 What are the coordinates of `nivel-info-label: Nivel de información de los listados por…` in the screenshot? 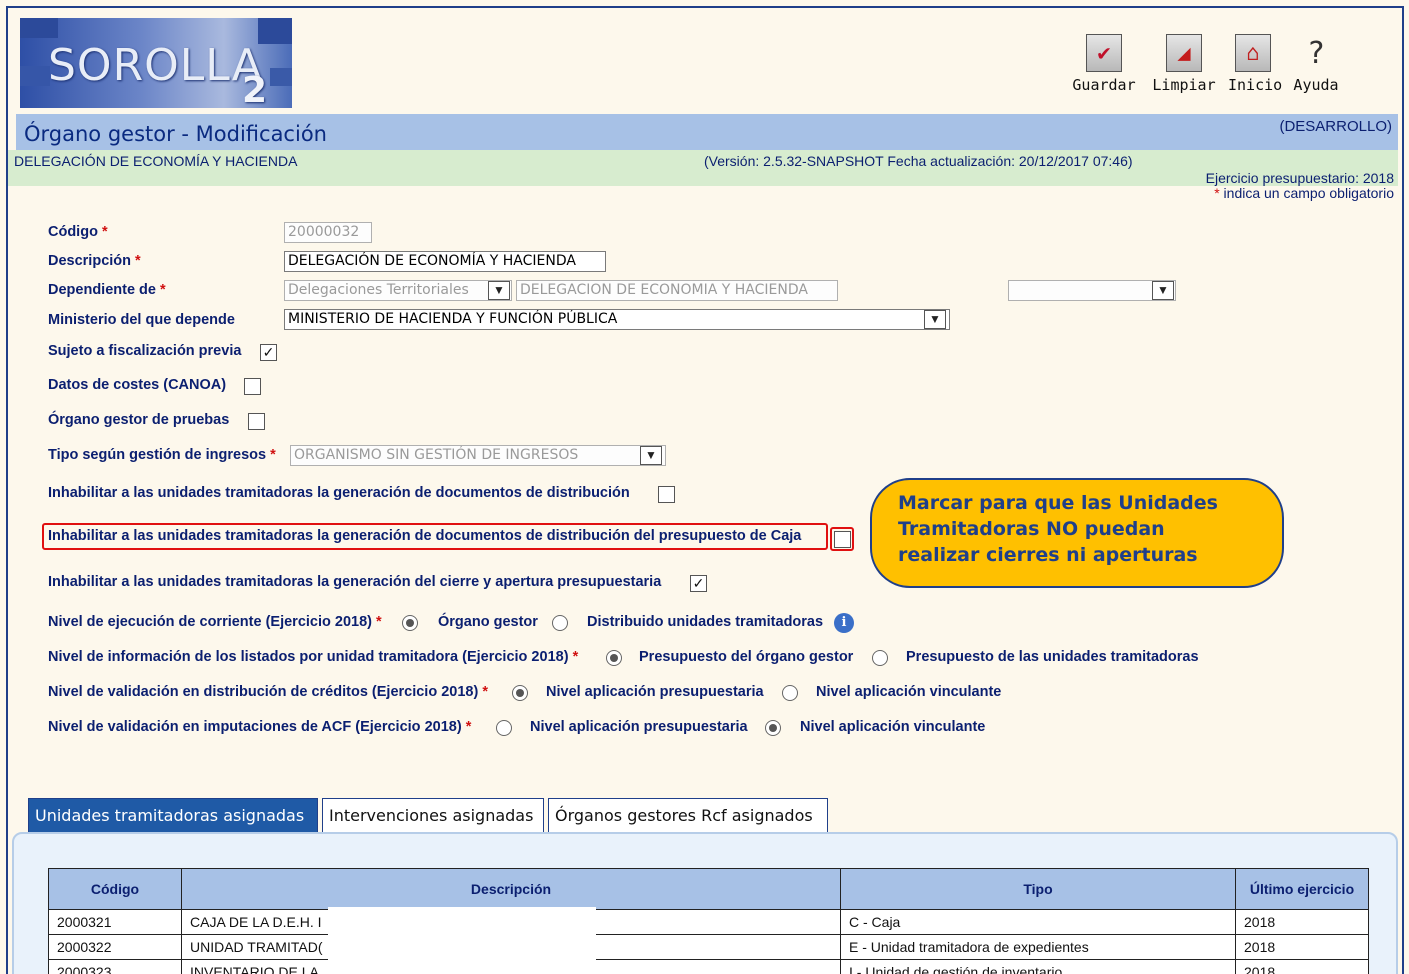 It's located at (313, 657).